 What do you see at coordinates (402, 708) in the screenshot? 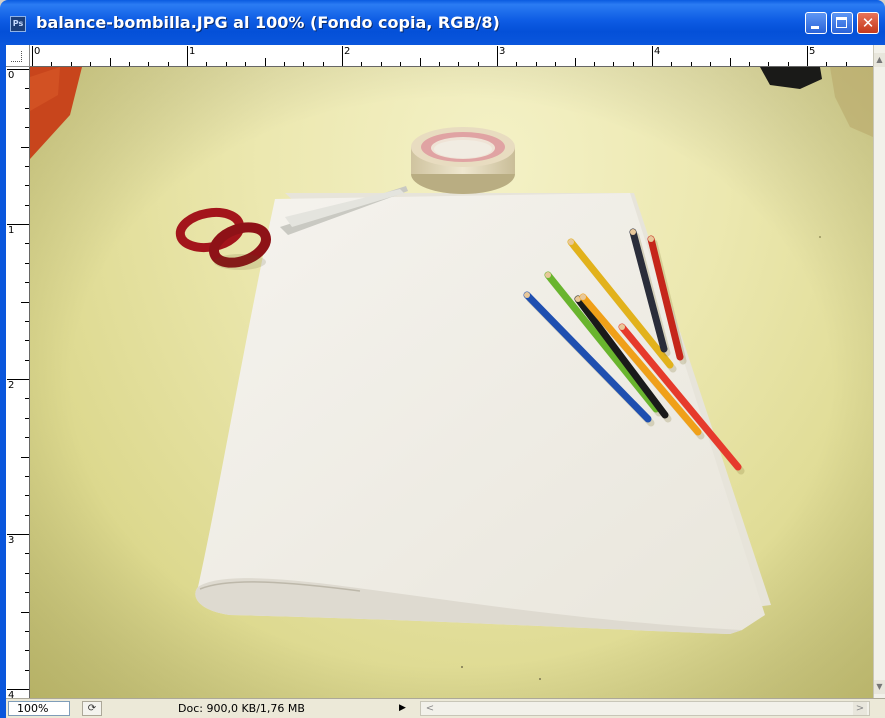
I see `triangle-right-icon: ▶` at bounding box center [402, 708].